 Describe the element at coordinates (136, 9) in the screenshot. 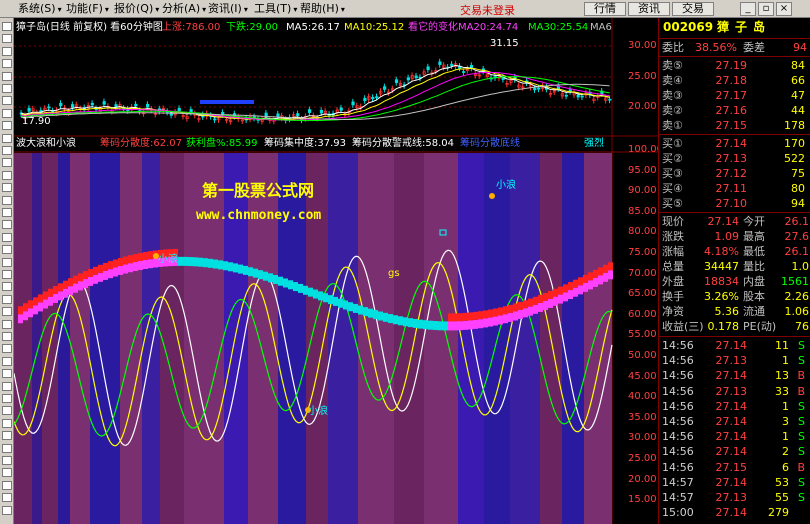

I see `menu-quote: 报价(Q) ▾` at that location.